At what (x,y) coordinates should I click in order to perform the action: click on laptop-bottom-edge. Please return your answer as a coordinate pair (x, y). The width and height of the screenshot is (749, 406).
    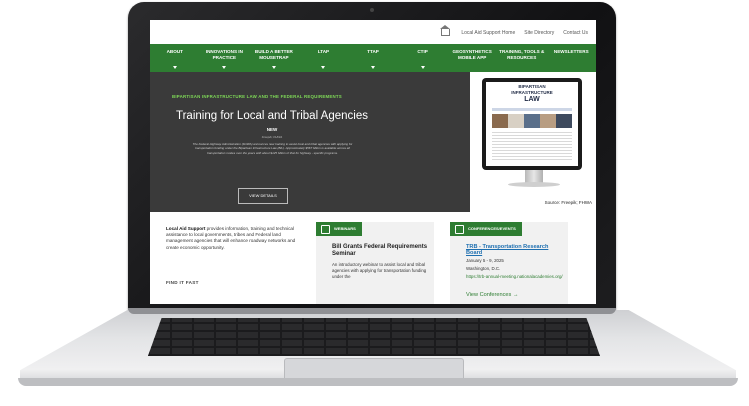
    Looking at the image, I should click on (378, 382).